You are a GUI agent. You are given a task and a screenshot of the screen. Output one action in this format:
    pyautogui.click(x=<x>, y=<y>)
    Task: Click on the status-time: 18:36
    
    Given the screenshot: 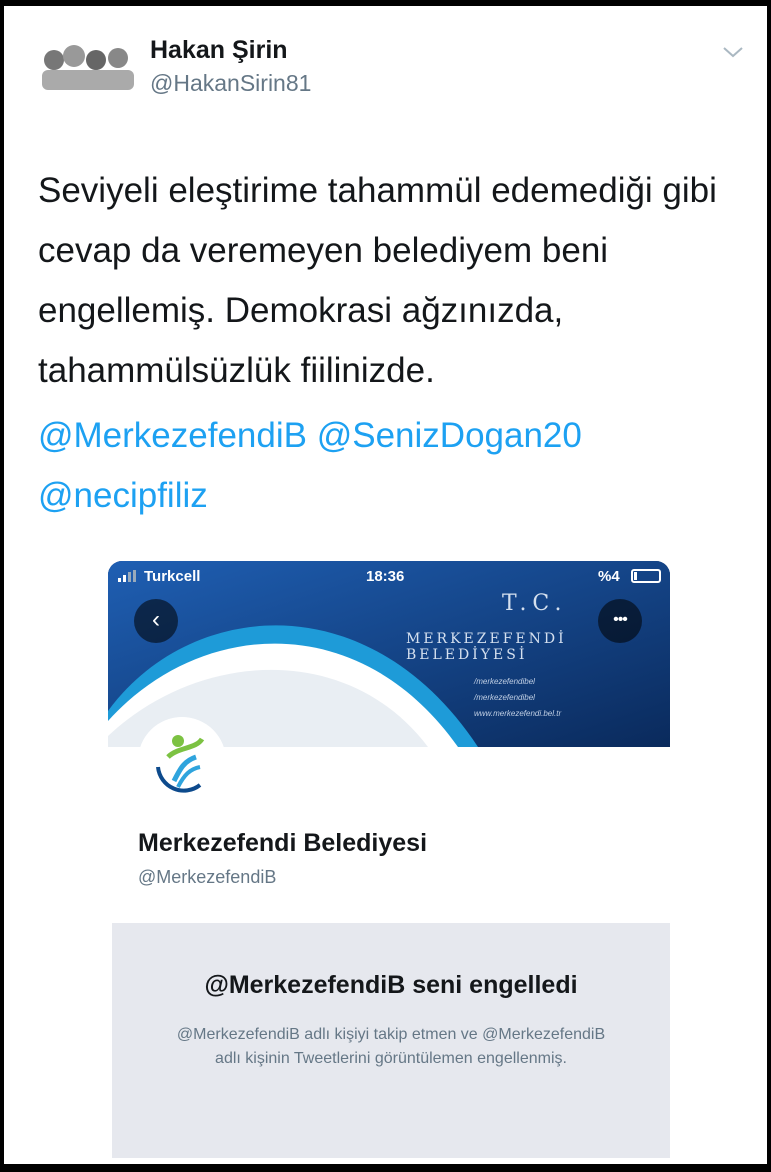 What is the action you would take?
    pyautogui.click(x=385, y=576)
    